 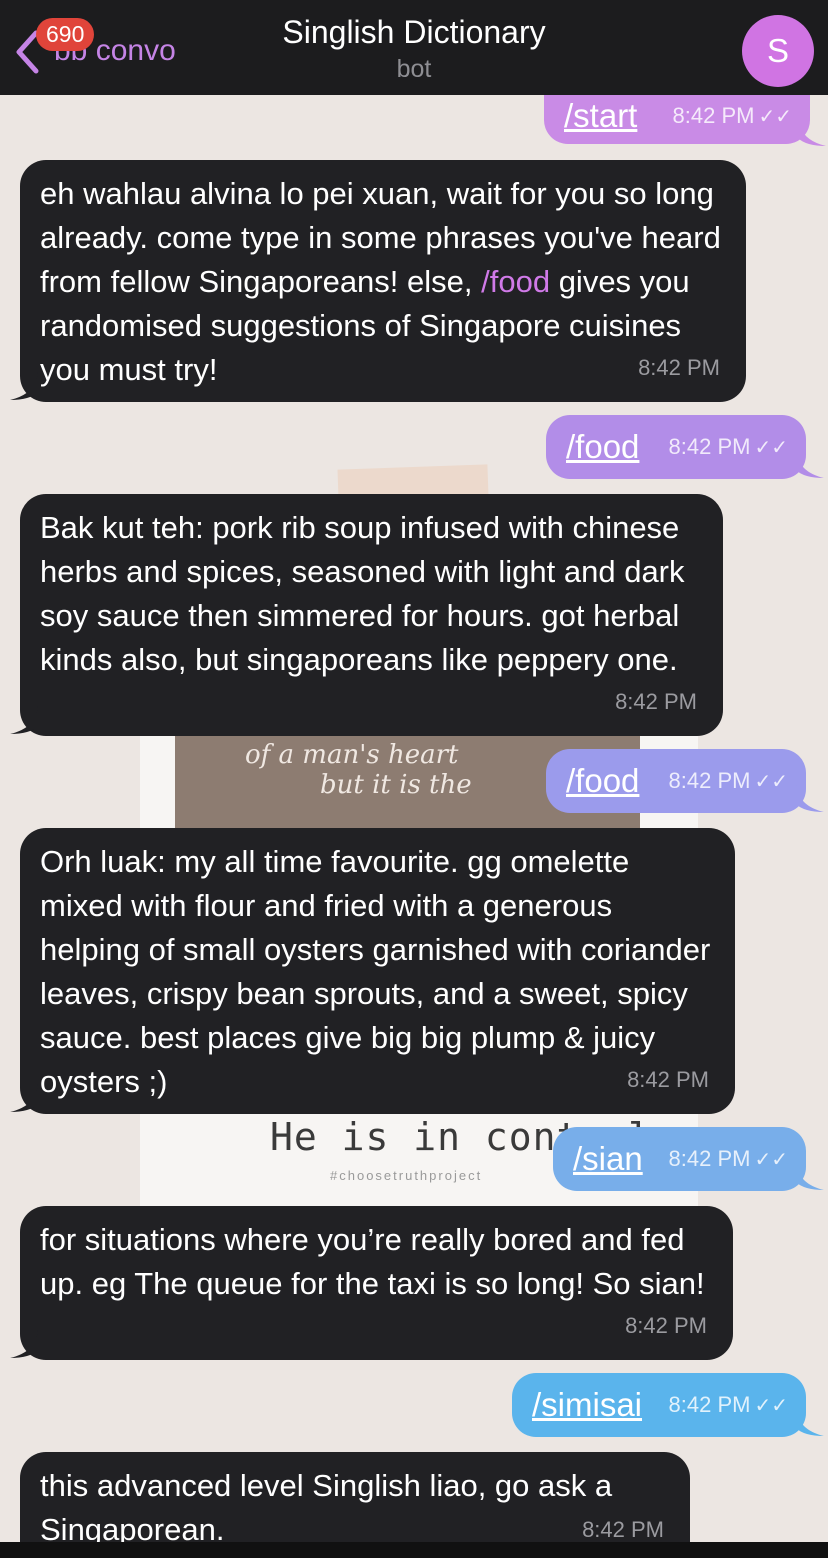 I want to click on outgoing-message: /sian 8:42 PM ✓✓, so click(x=679, y=1159).